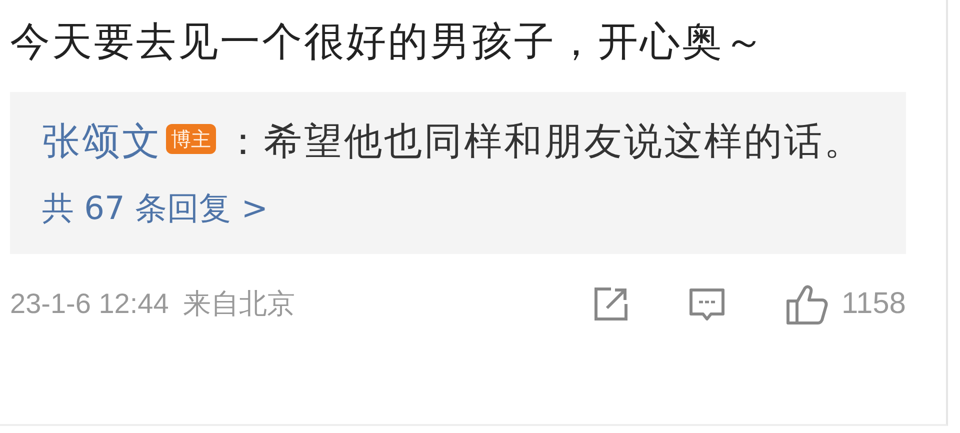  I want to click on author-badge: 博主, so click(191, 139).